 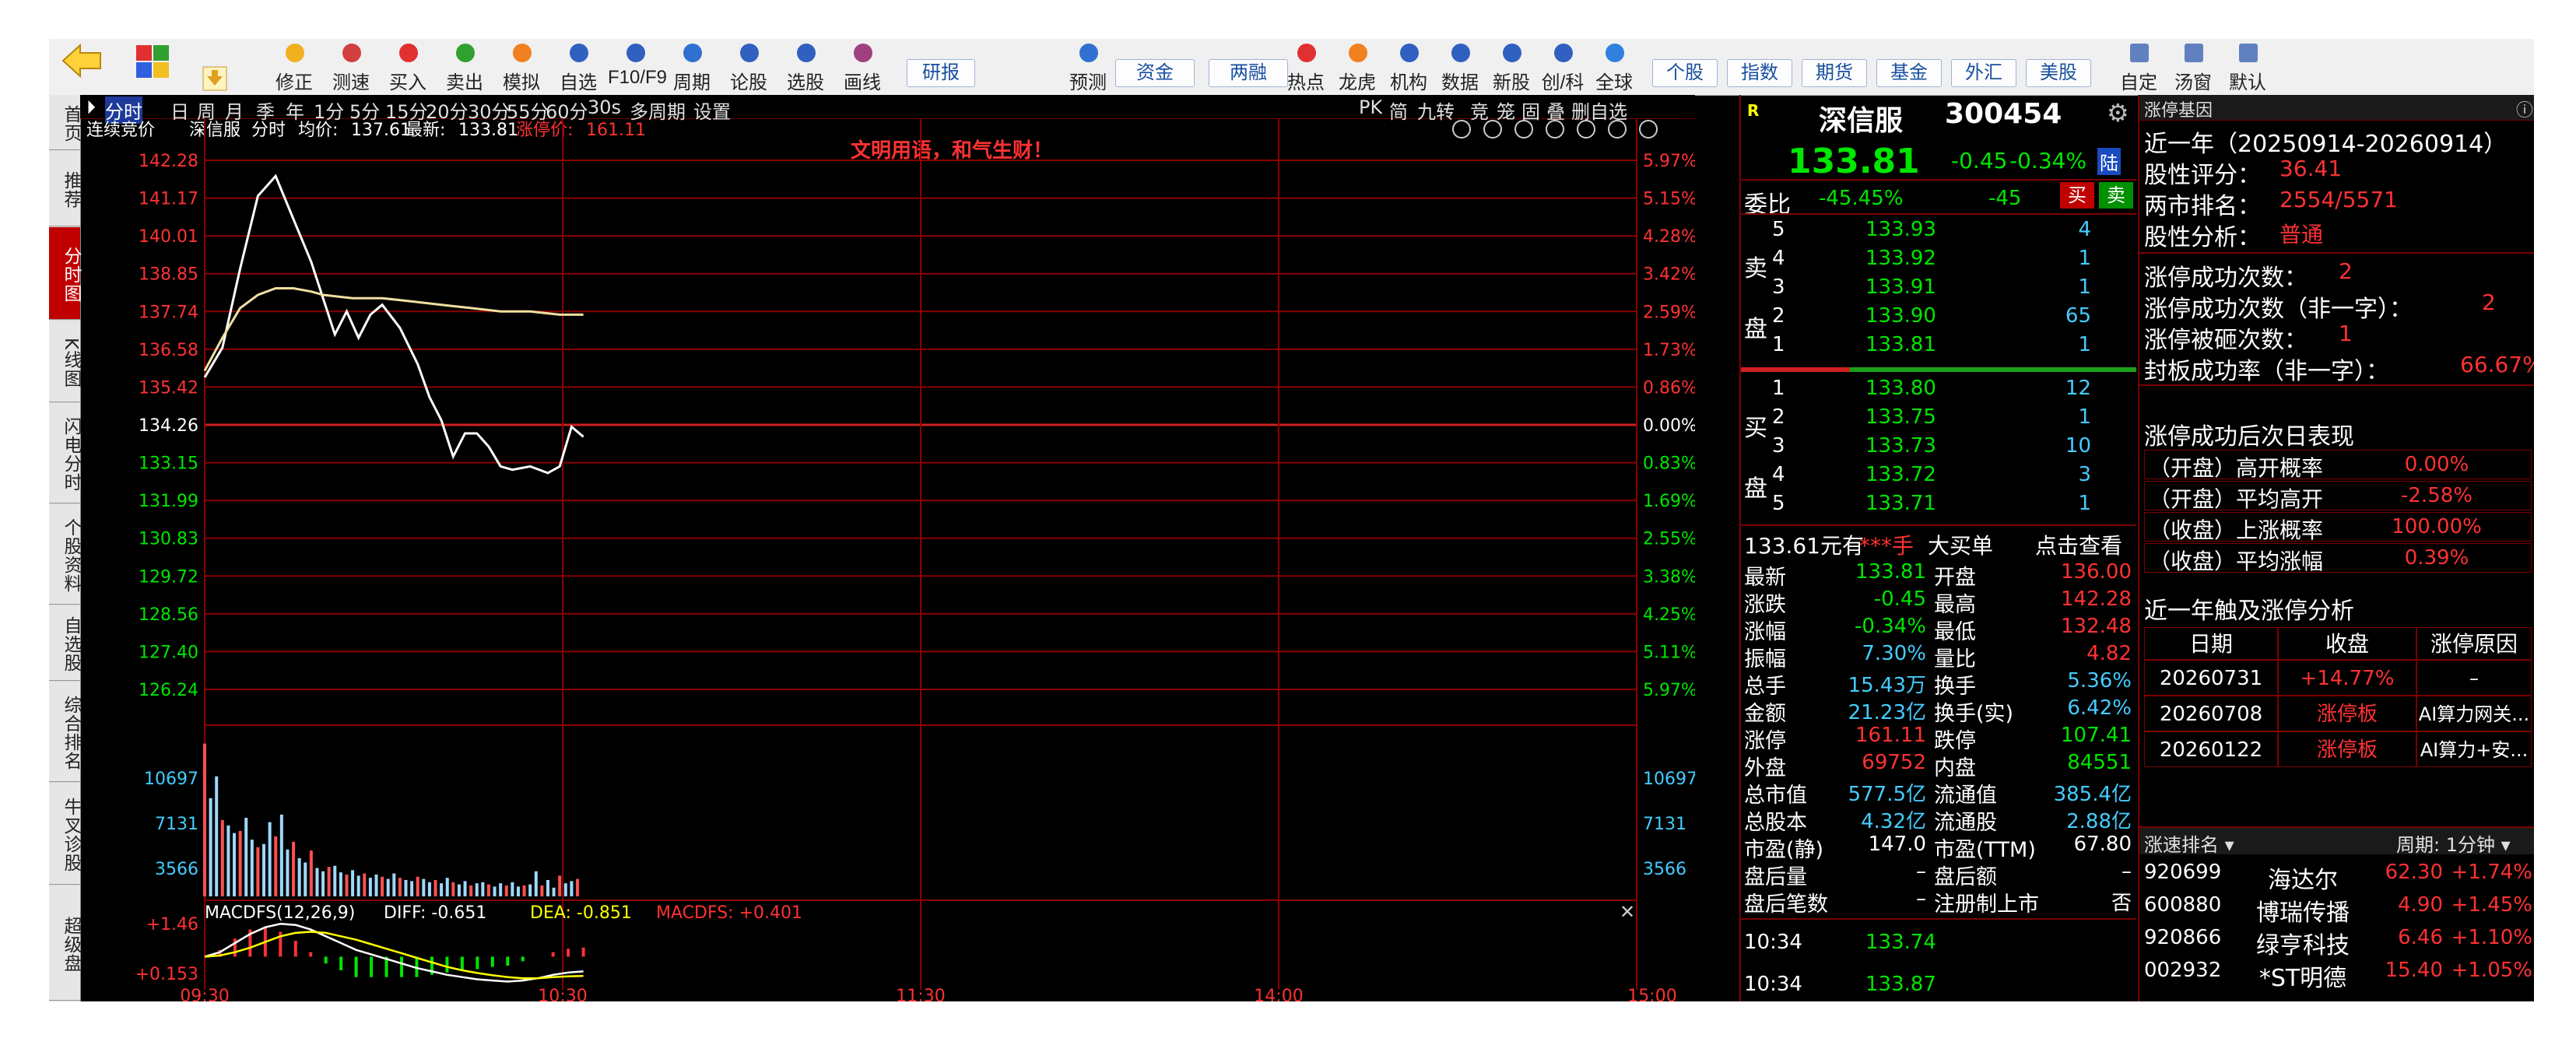 I want to click on sell-button: 卖, so click(x=2116, y=195).